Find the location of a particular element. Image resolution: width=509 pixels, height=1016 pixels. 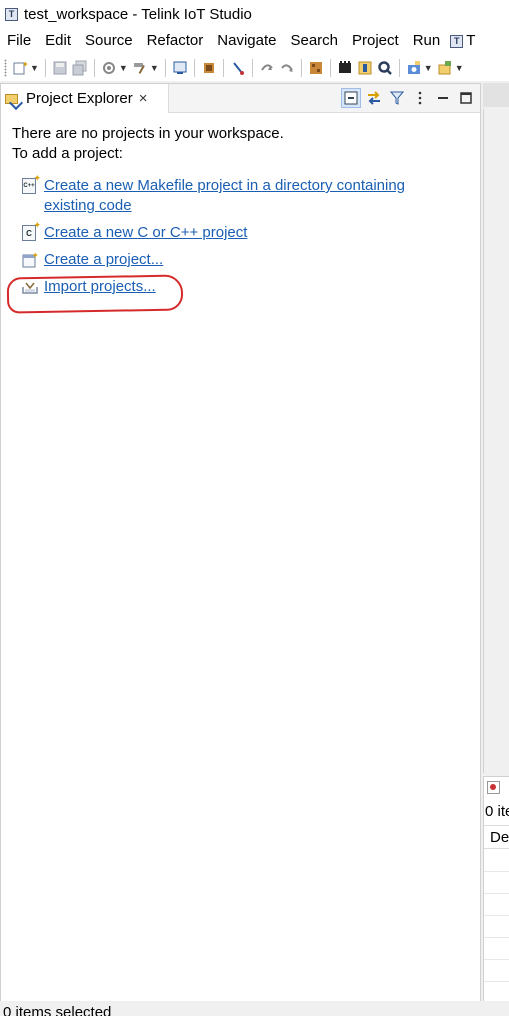

bug-icon is located at coordinates (365, 68).